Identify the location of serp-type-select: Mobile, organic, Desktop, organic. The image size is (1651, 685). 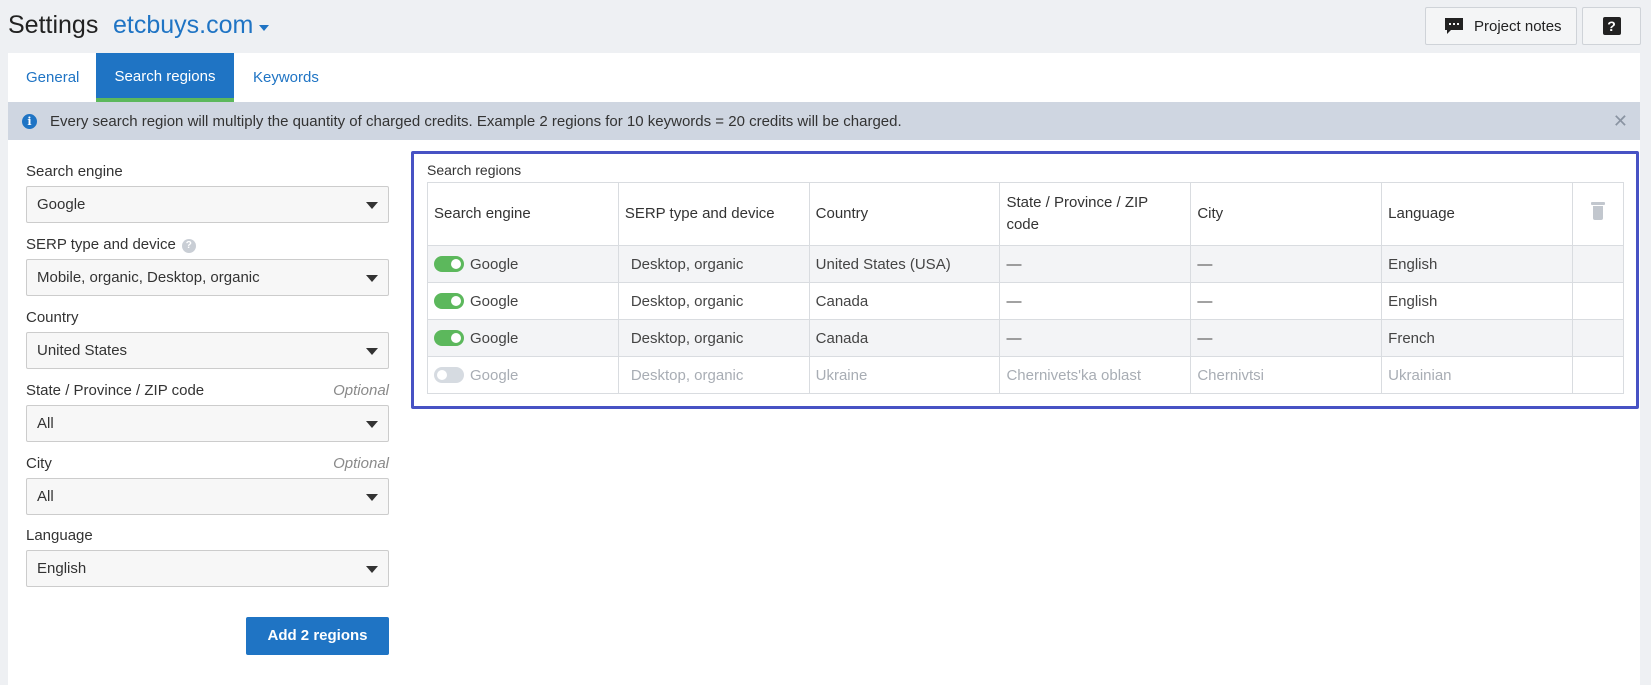
(207, 277).